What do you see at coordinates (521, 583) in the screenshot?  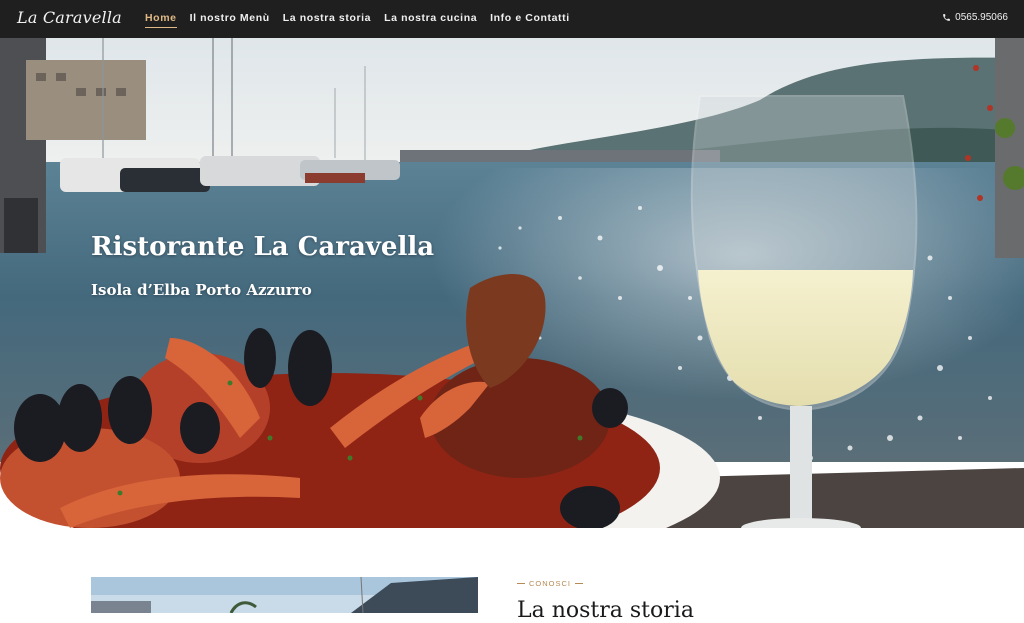 I see `eyebrow-dash-left` at bounding box center [521, 583].